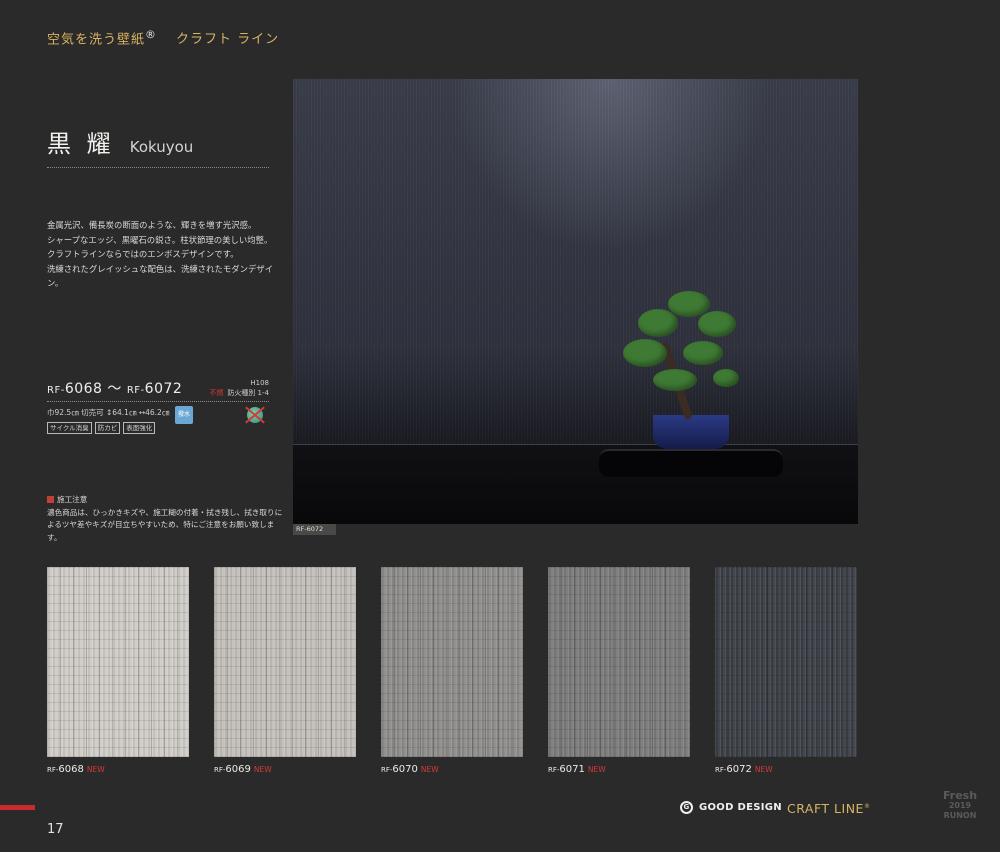 The width and height of the screenshot is (1000, 852). Describe the element at coordinates (960, 815) in the screenshot. I see `runon-text: RUNON` at that location.